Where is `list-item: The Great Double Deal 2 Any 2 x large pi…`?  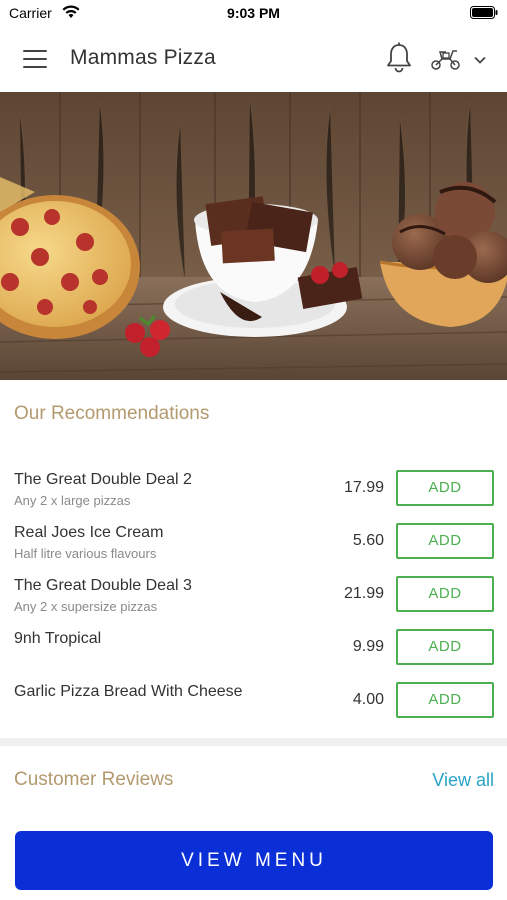 list-item: The Great Double Deal 2 Any 2 x large pi… is located at coordinates (253, 490).